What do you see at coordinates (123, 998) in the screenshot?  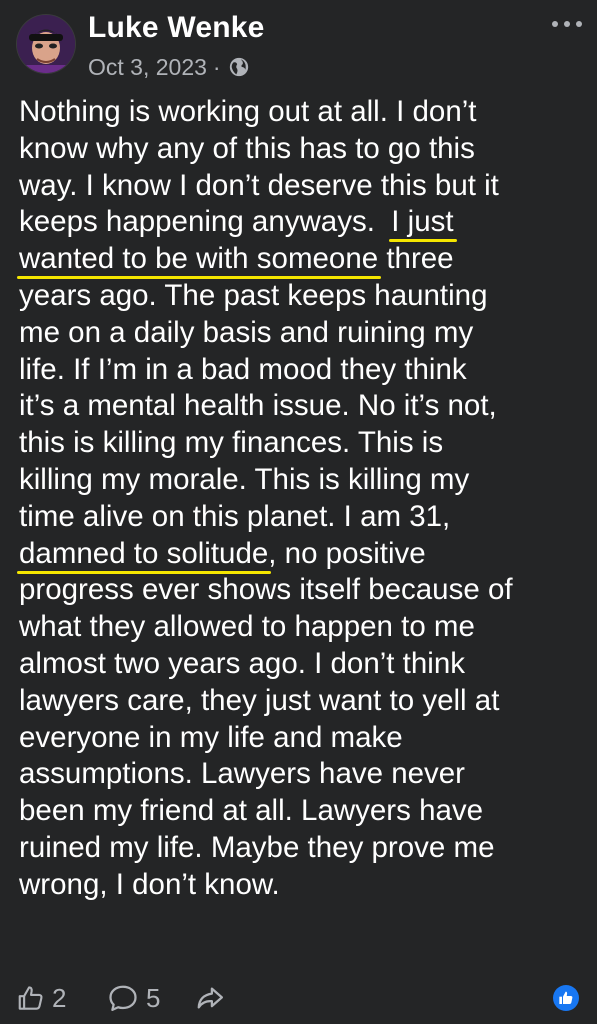 I see `comment-icon` at bounding box center [123, 998].